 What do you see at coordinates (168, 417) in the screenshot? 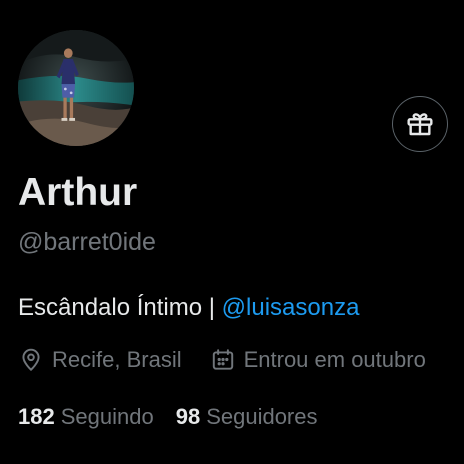
I see `follow-stats: 182 Seguindo 98 Seguidores` at bounding box center [168, 417].